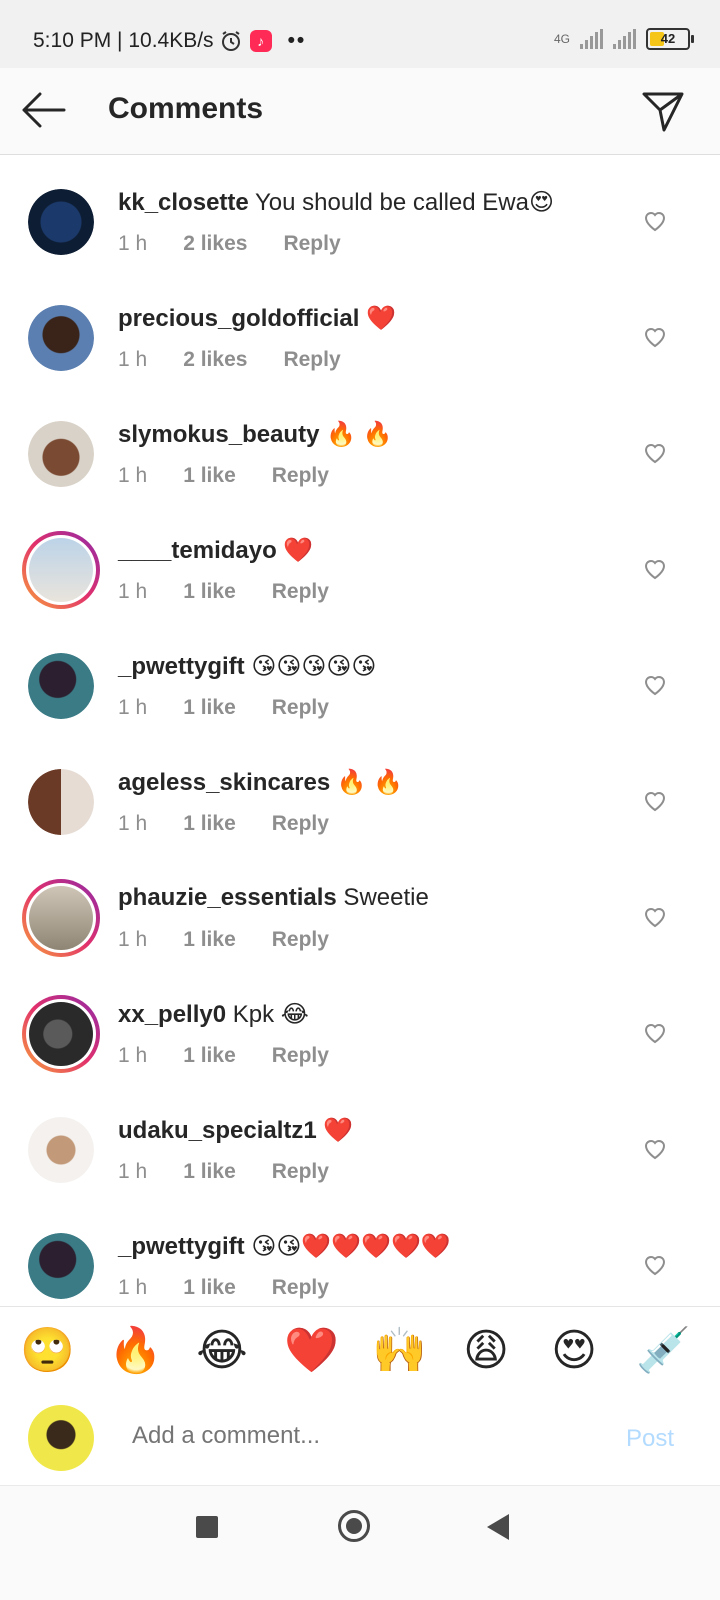 The width and height of the screenshot is (720, 1600). What do you see at coordinates (360, 334) in the screenshot?
I see `comment-row: precious_goldofficial ❤️ 1 h 2 likes Reply` at bounding box center [360, 334].